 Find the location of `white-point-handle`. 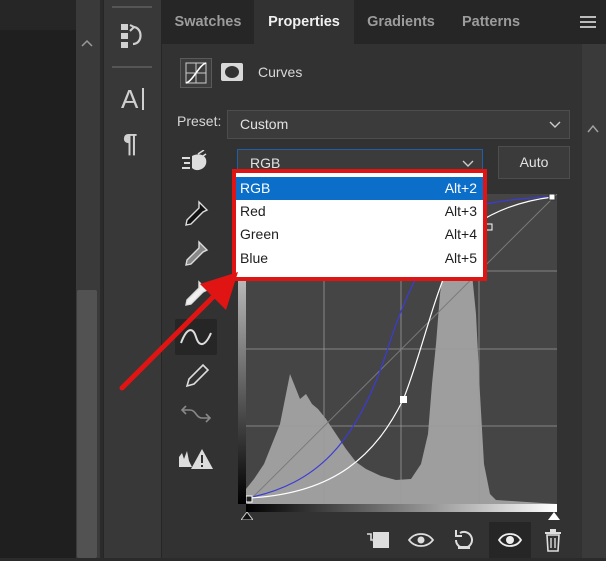

white-point-handle is located at coordinates (552, 197).